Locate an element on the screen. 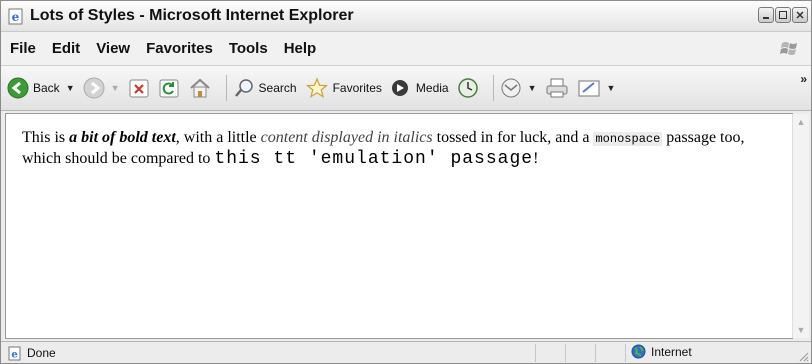 The height and width of the screenshot is (364, 812). bold-italic-text: a bit of bold text is located at coordinates (122, 137).